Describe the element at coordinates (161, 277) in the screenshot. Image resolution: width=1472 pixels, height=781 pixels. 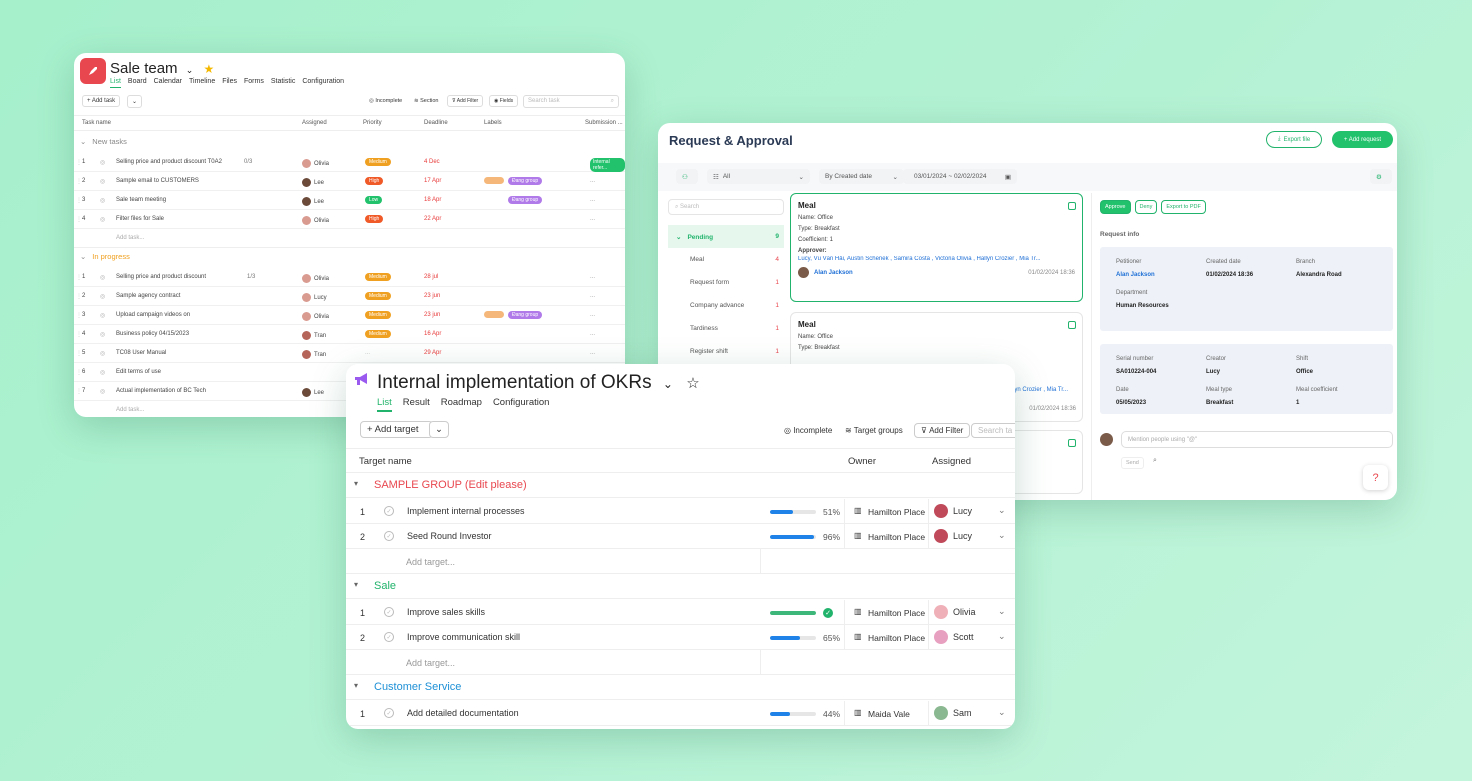
I see `task-name: Selling price and product discount` at that location.